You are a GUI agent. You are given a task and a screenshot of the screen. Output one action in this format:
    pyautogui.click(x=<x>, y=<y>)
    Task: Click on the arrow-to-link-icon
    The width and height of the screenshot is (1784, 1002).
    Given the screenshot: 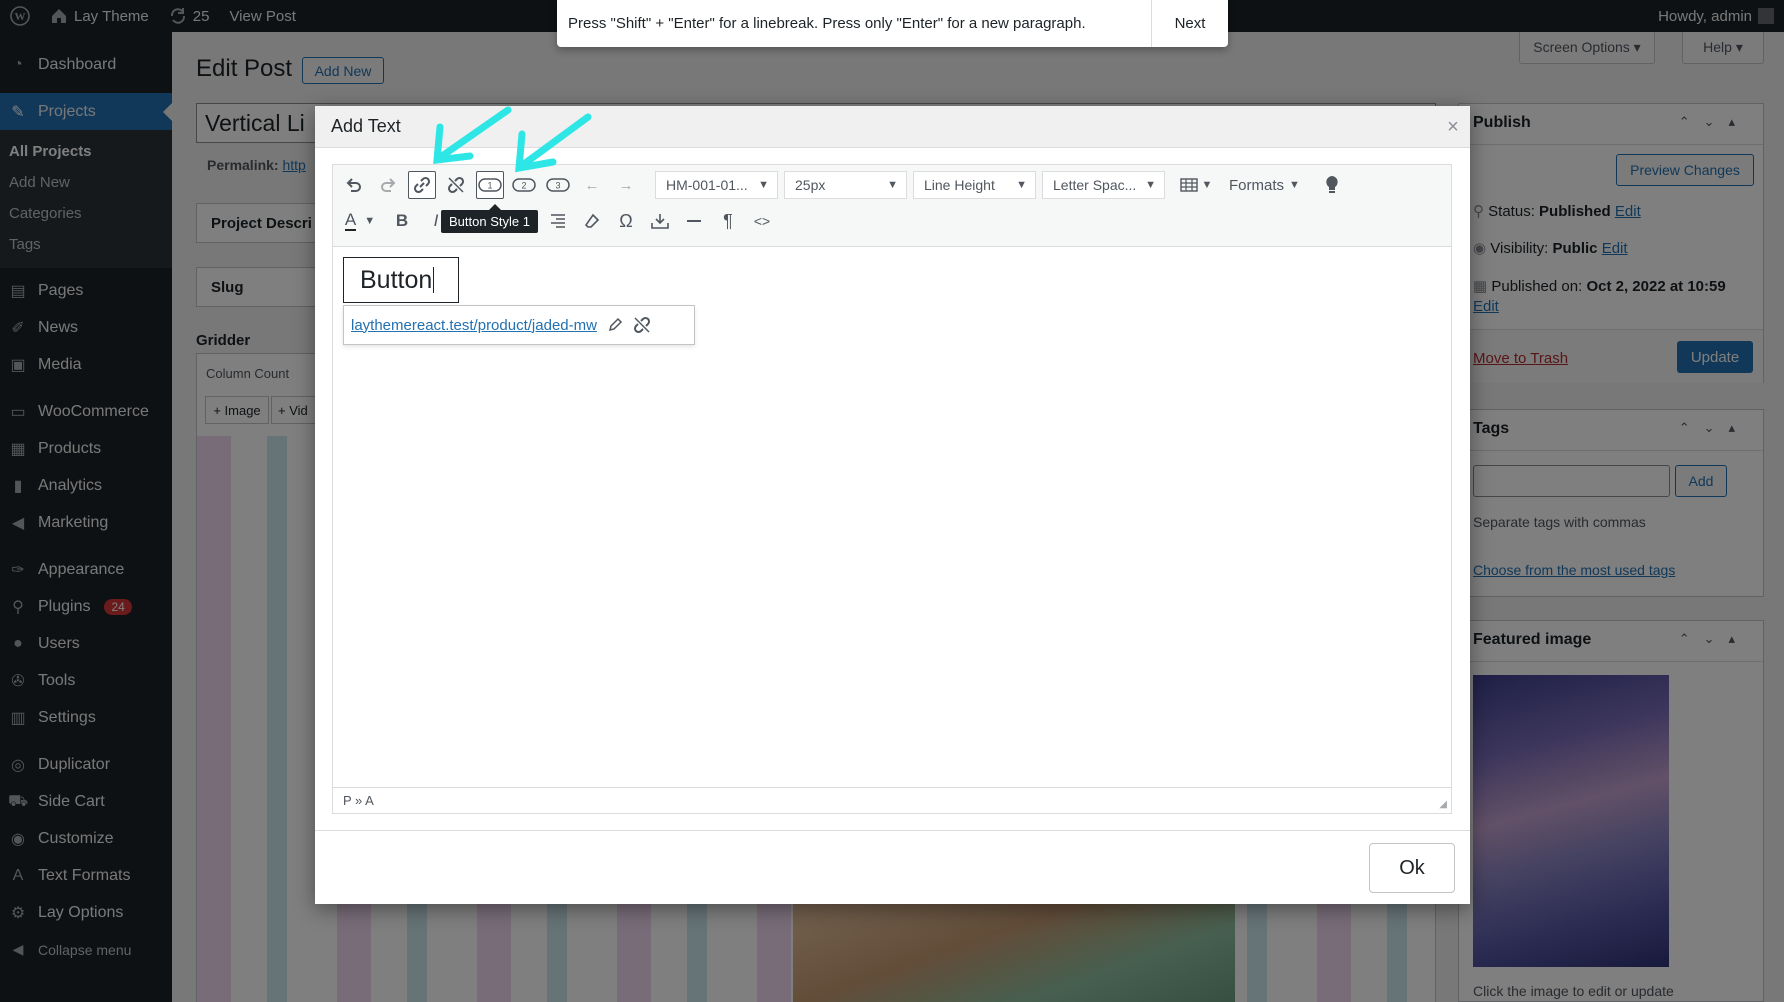 What is the action you would take?
    pyautogui.click(x=472, y=135)
    